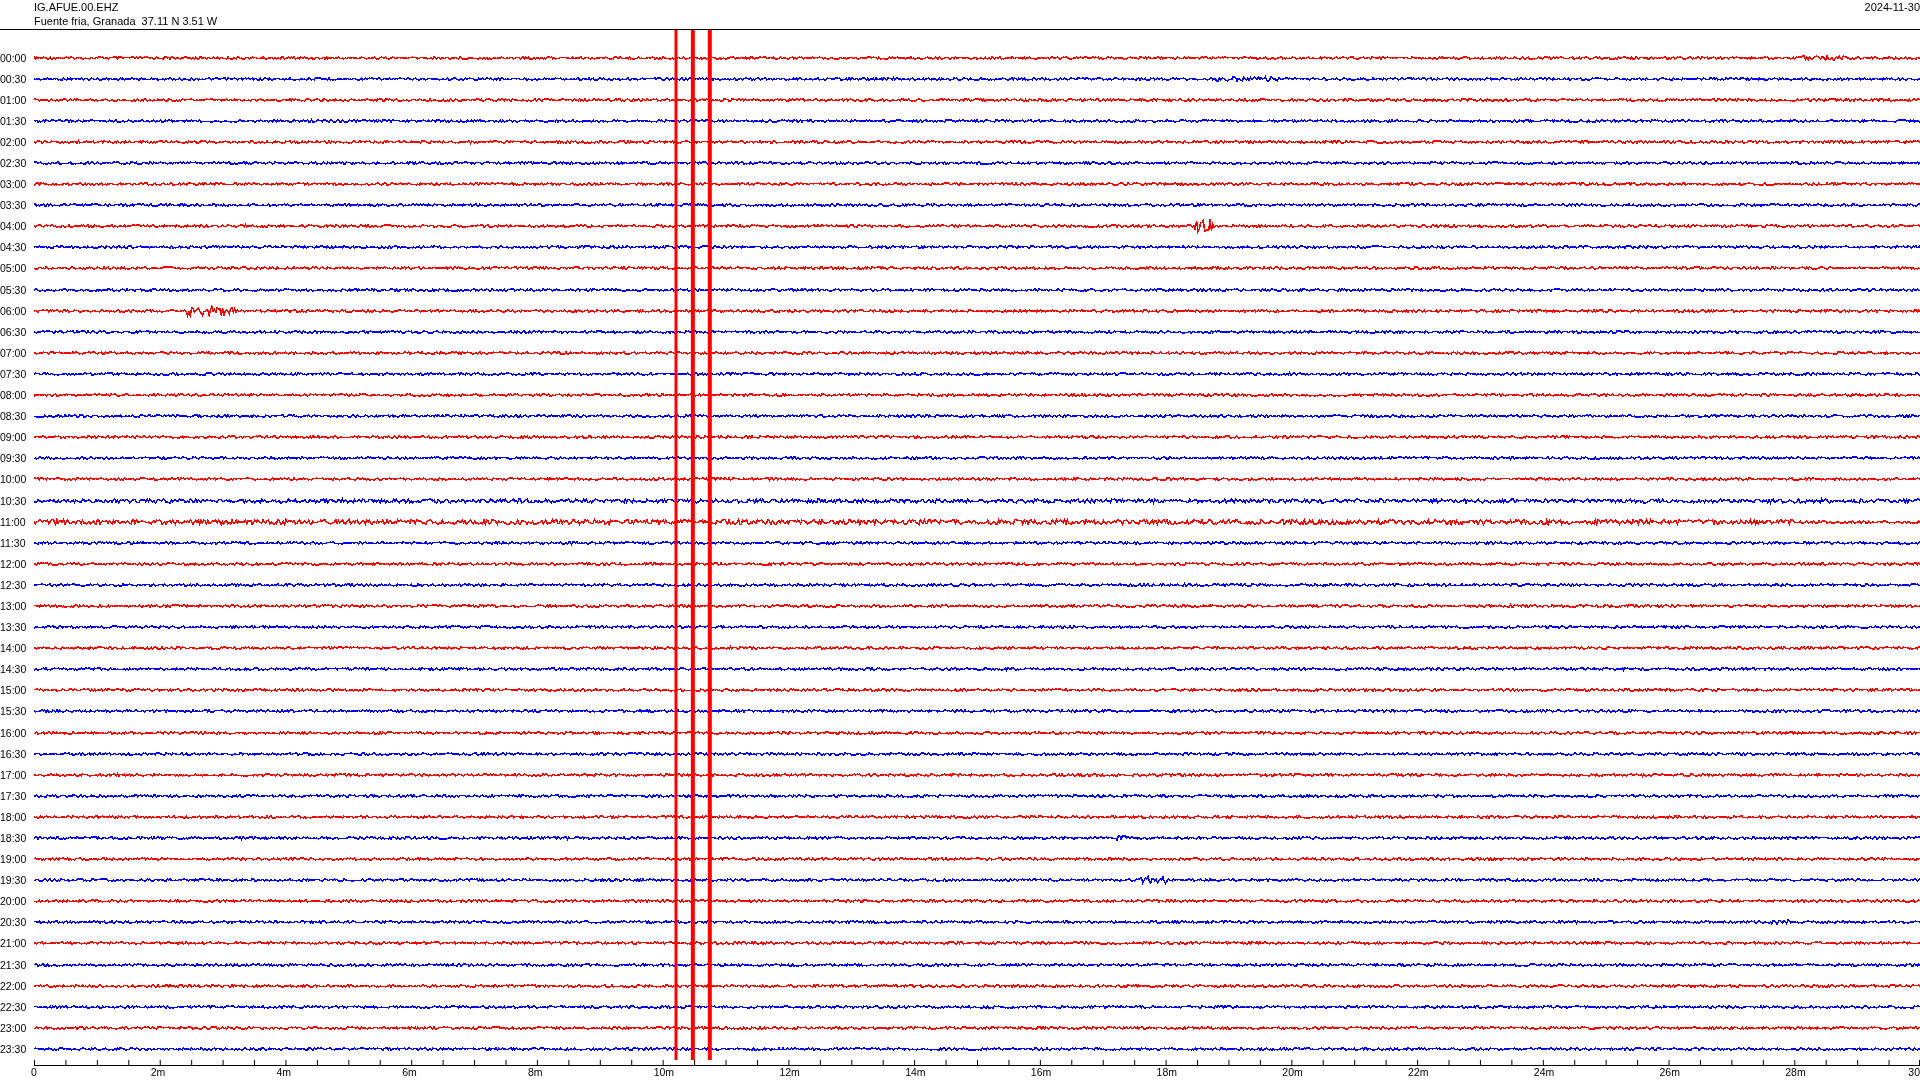  I want to click on time-label: 04:30, so click(14, 247).